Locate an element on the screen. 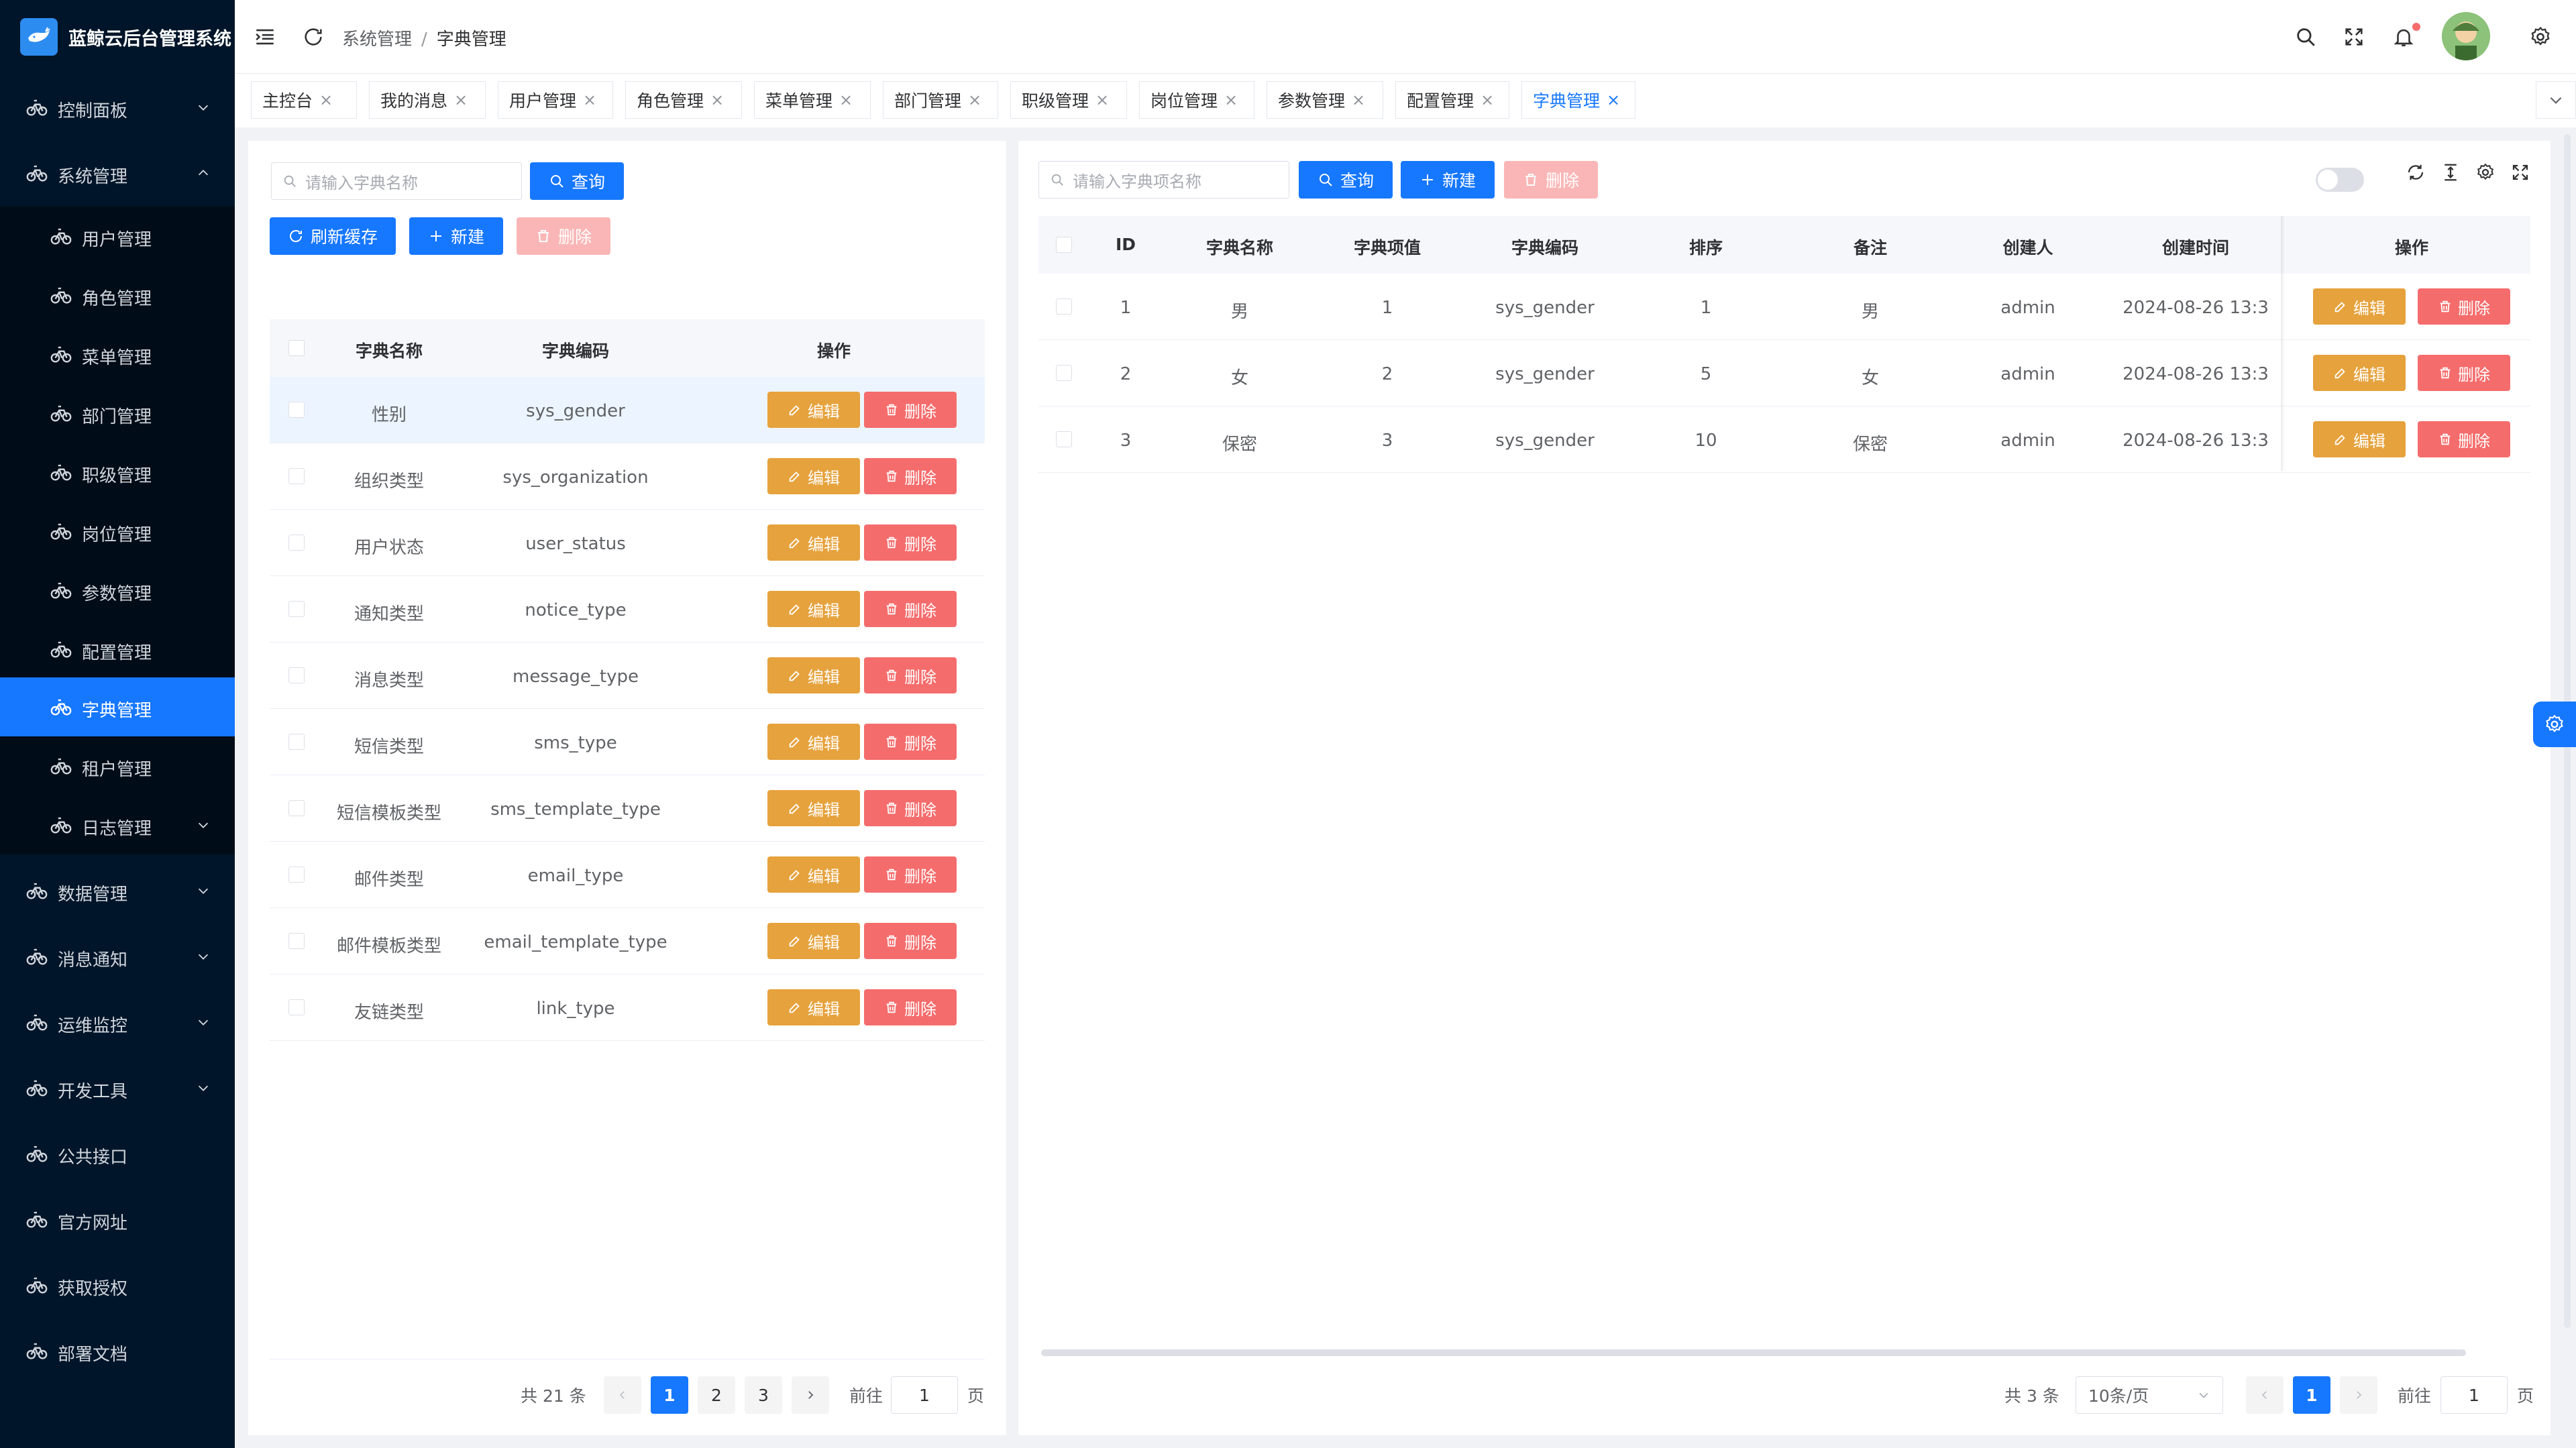 The height and width of the screenshot is (1448, 2576). avatar is located at coordinates (2466, 36).